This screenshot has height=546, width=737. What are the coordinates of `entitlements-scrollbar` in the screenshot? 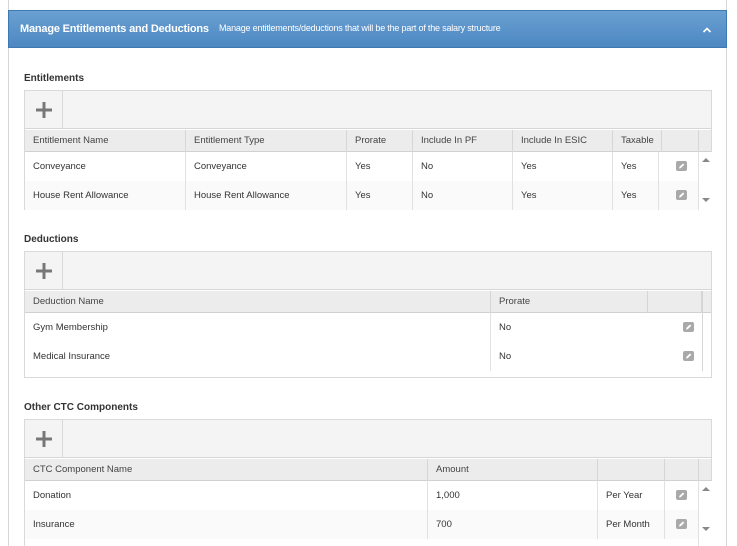 It's located at (705, 181).